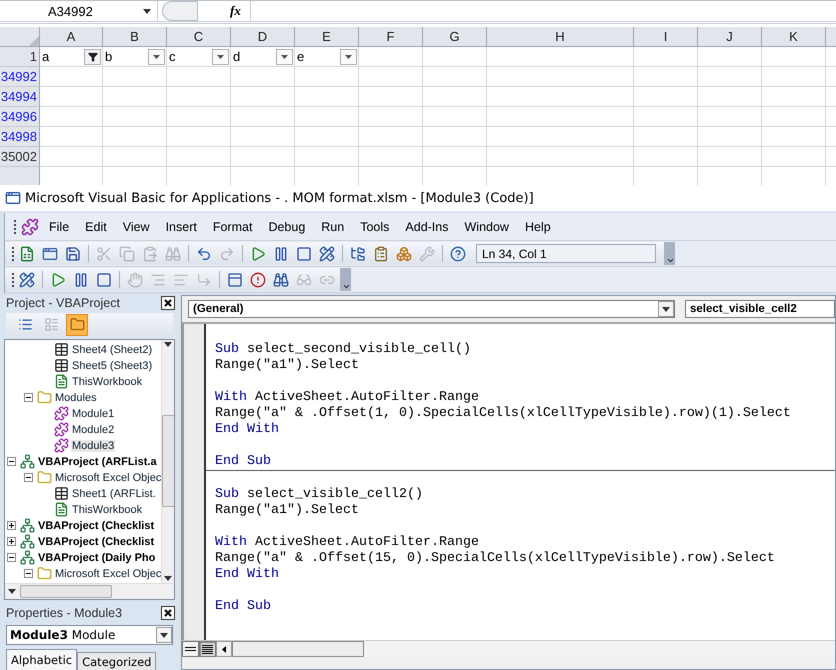 This screenshot has height=670, width=836. I want to click on object-dropdown: (General), so click(431, 309).